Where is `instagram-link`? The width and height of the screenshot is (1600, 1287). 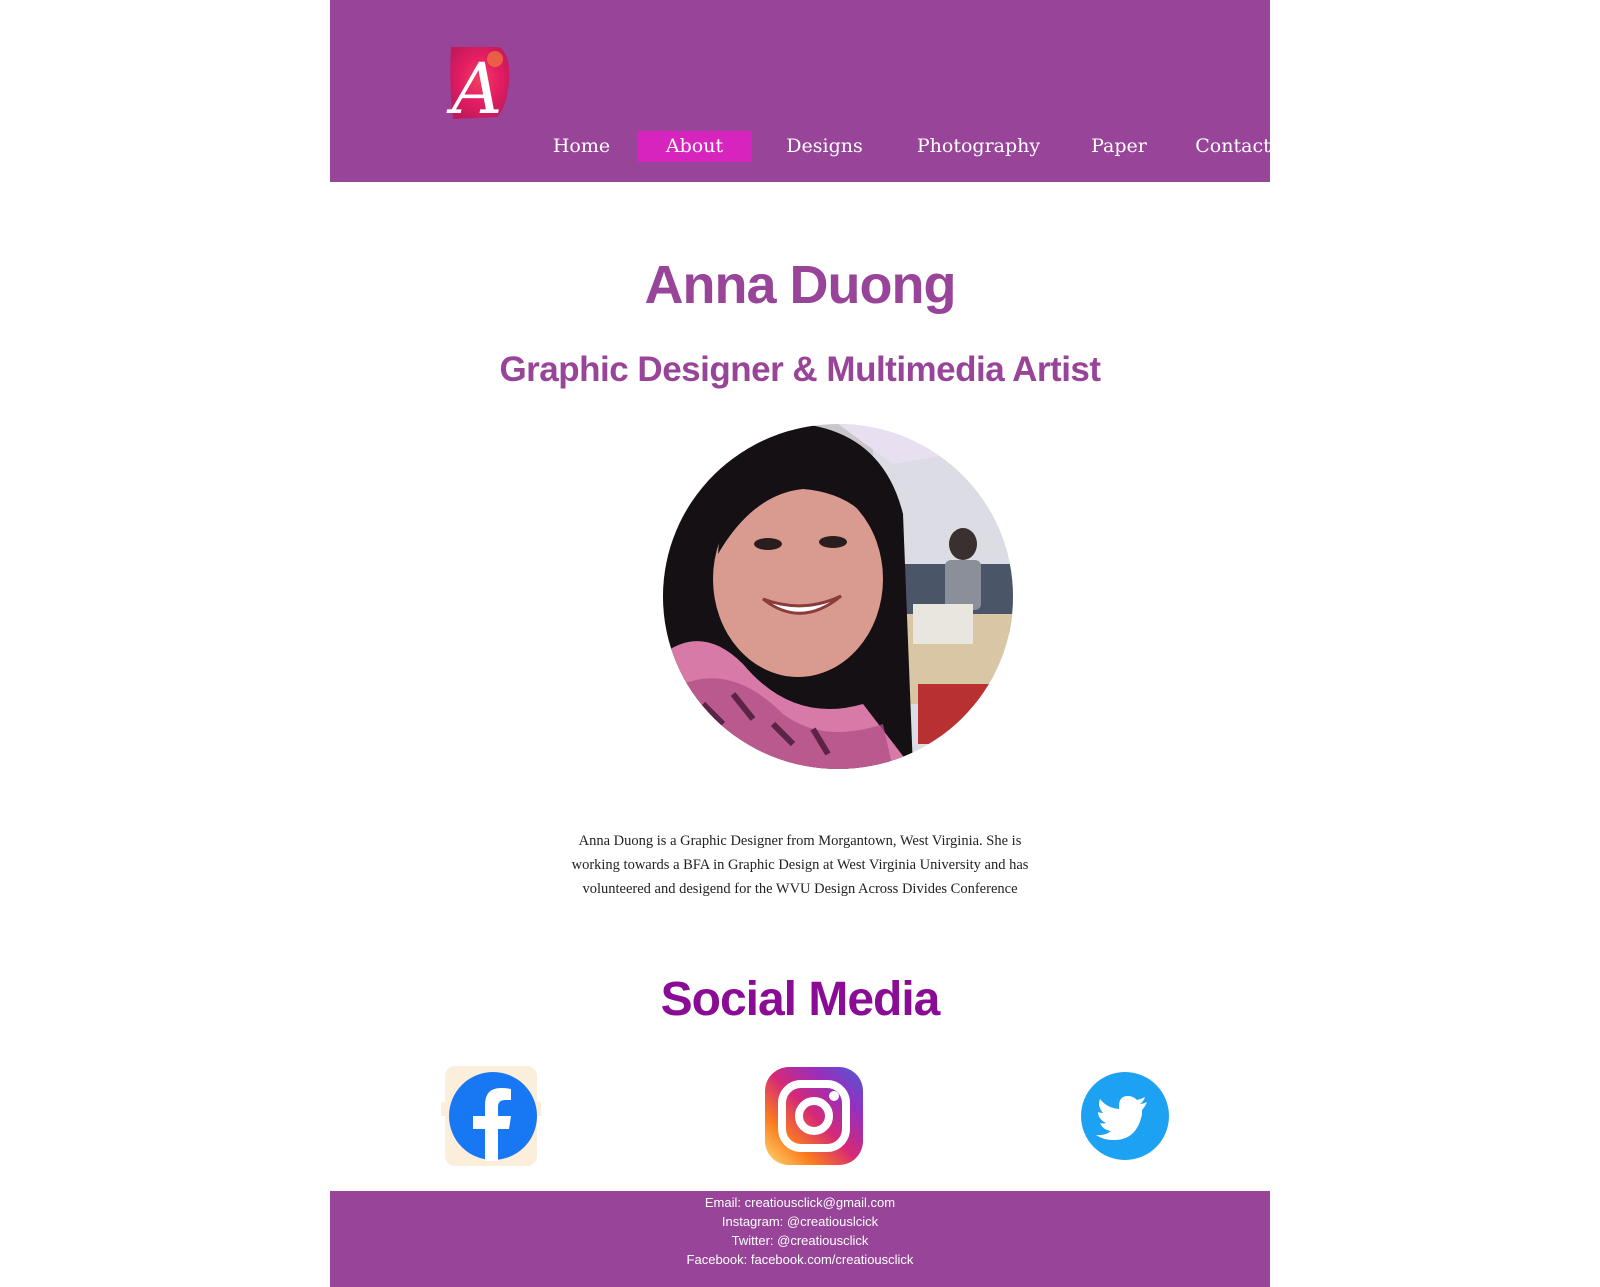 instagram-link is located at coordinates (814, 1116).